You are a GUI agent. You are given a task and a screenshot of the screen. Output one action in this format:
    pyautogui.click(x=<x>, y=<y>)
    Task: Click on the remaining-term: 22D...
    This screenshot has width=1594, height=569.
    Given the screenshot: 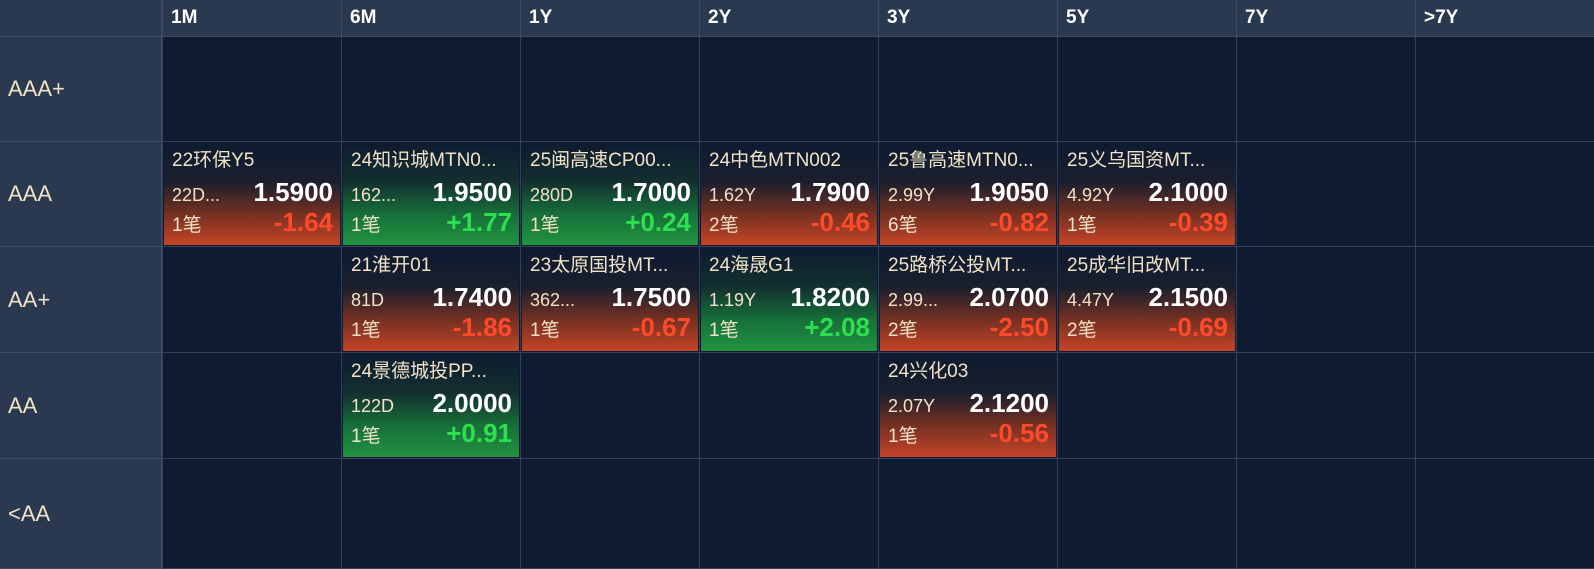 What is the action you would take?
    pyautogui.click(x=196, y=195)
    